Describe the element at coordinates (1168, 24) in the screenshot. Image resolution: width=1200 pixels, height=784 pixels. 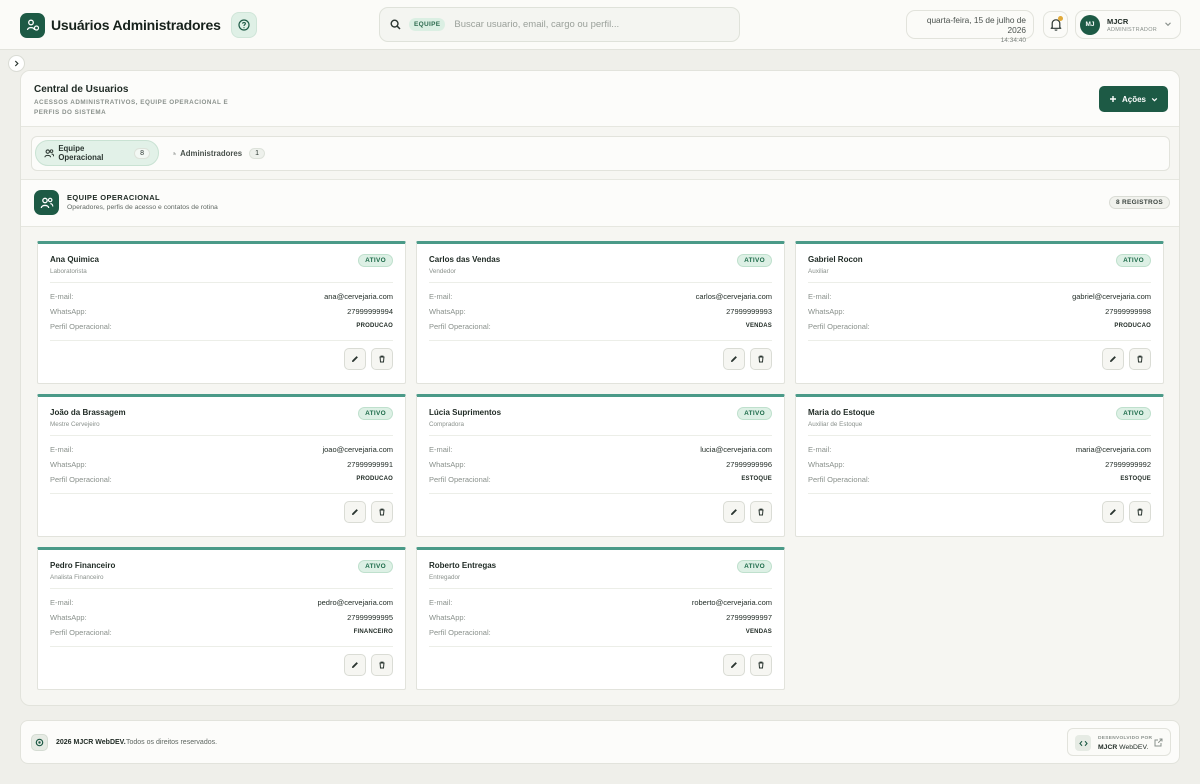
I see `chevron-down-icon` at that location.